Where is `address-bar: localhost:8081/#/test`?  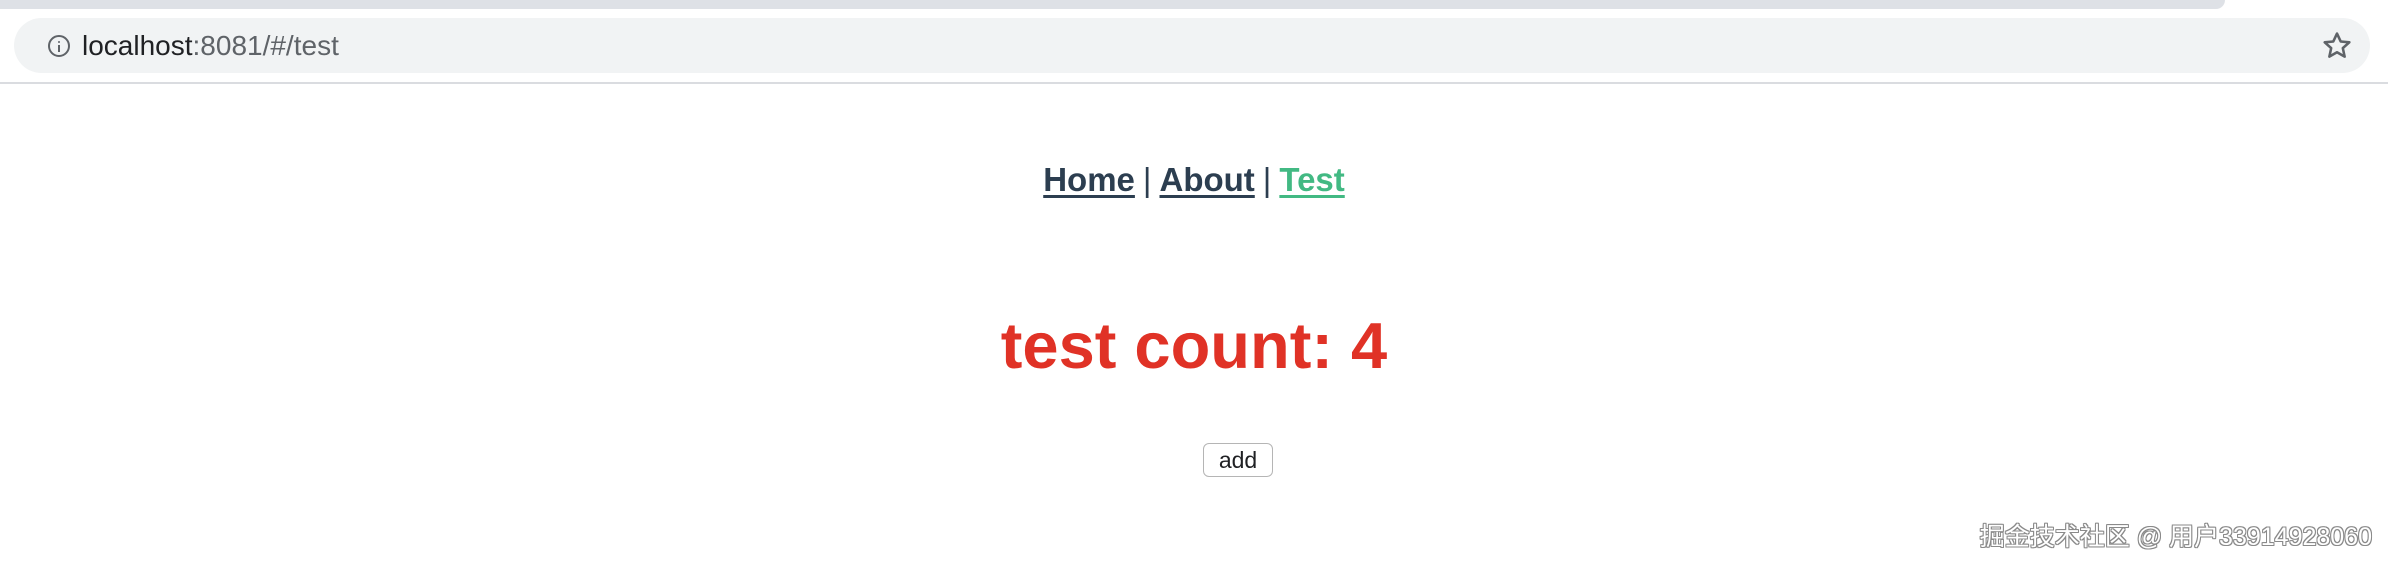
address-bar: localhost:8081/#/test is located at coordinates (1192, 45).